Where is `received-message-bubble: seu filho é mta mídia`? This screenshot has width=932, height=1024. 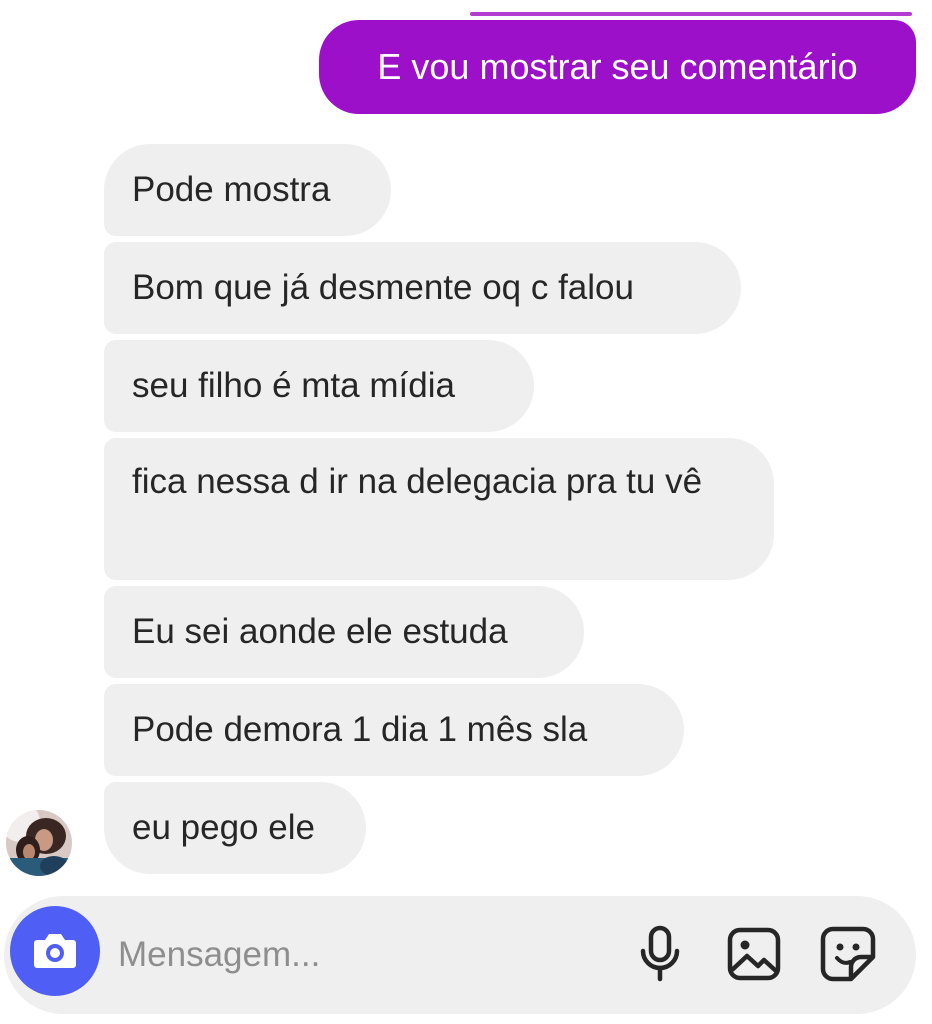 received-message-bubble: seu filho é mta mídia is located at coordinates (319, 386).